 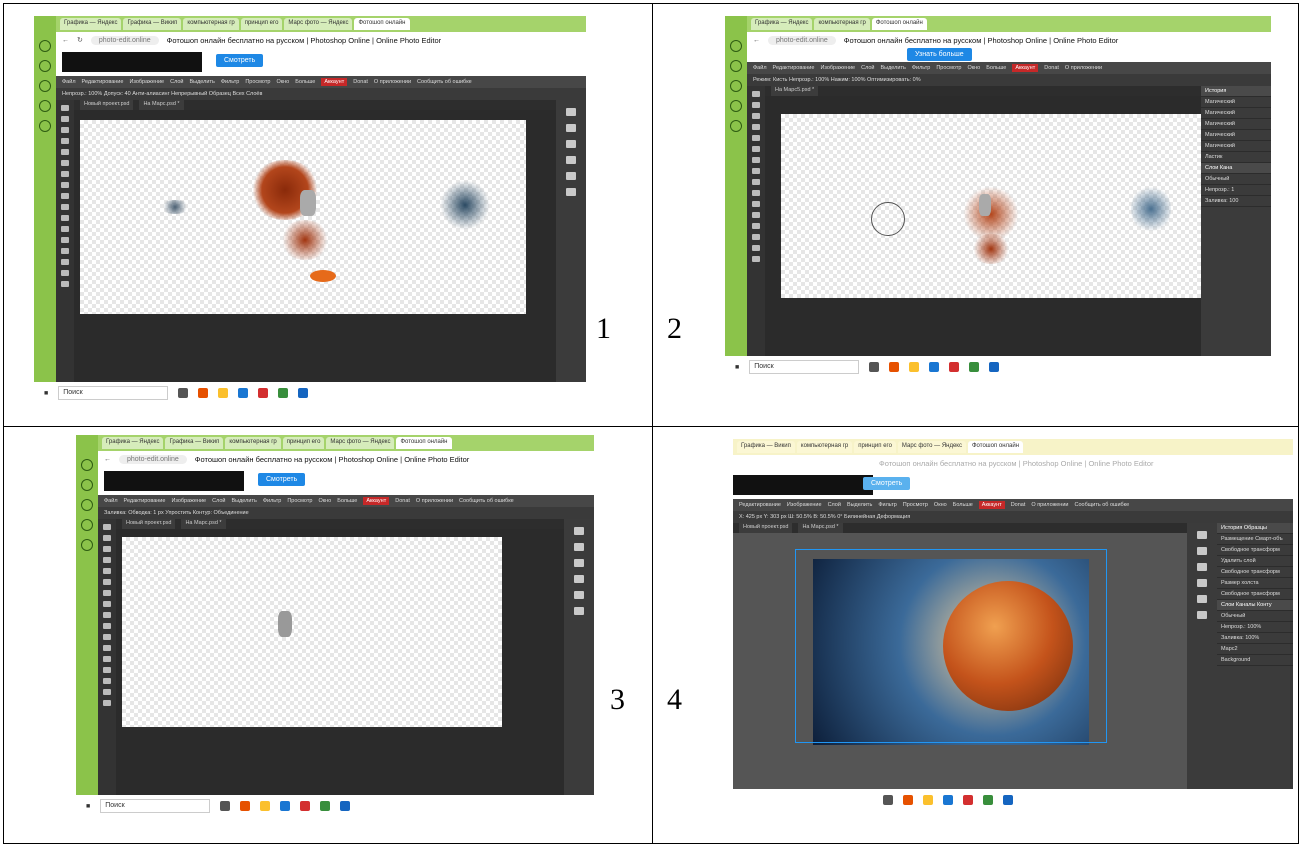 What do you see at coordinates (392, 82) in the screenshot?
I see `menu-item: О приложении` at bounding box center [392, 82].